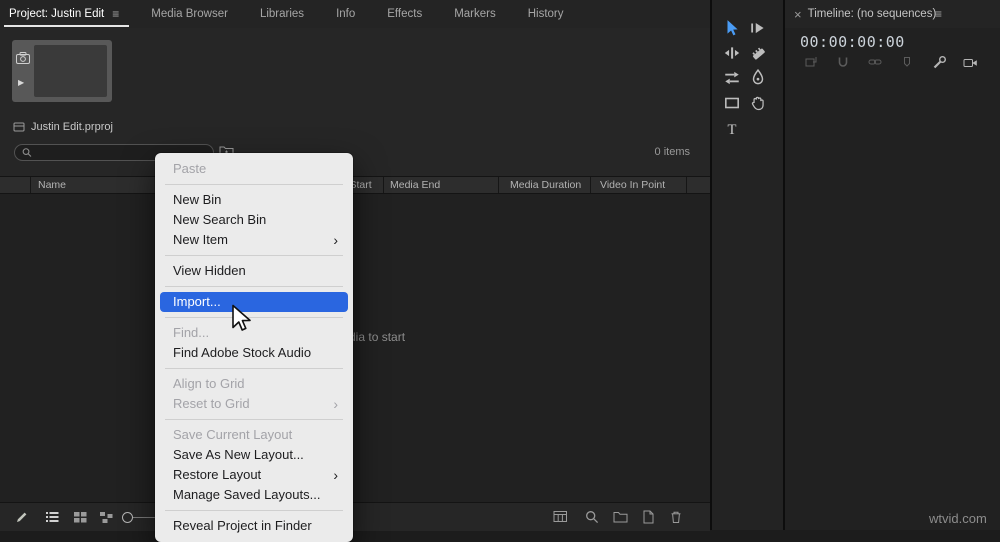  Describe the element at coordinates (22, 516) in the screenshot. I see `project-writable-pencil-icon` at that location.